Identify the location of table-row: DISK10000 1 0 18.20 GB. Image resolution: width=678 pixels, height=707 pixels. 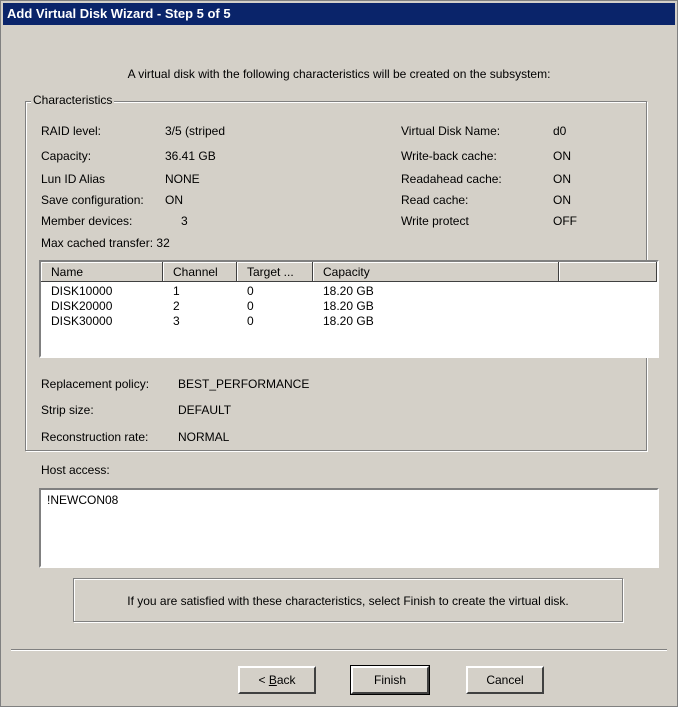
(349, 291).